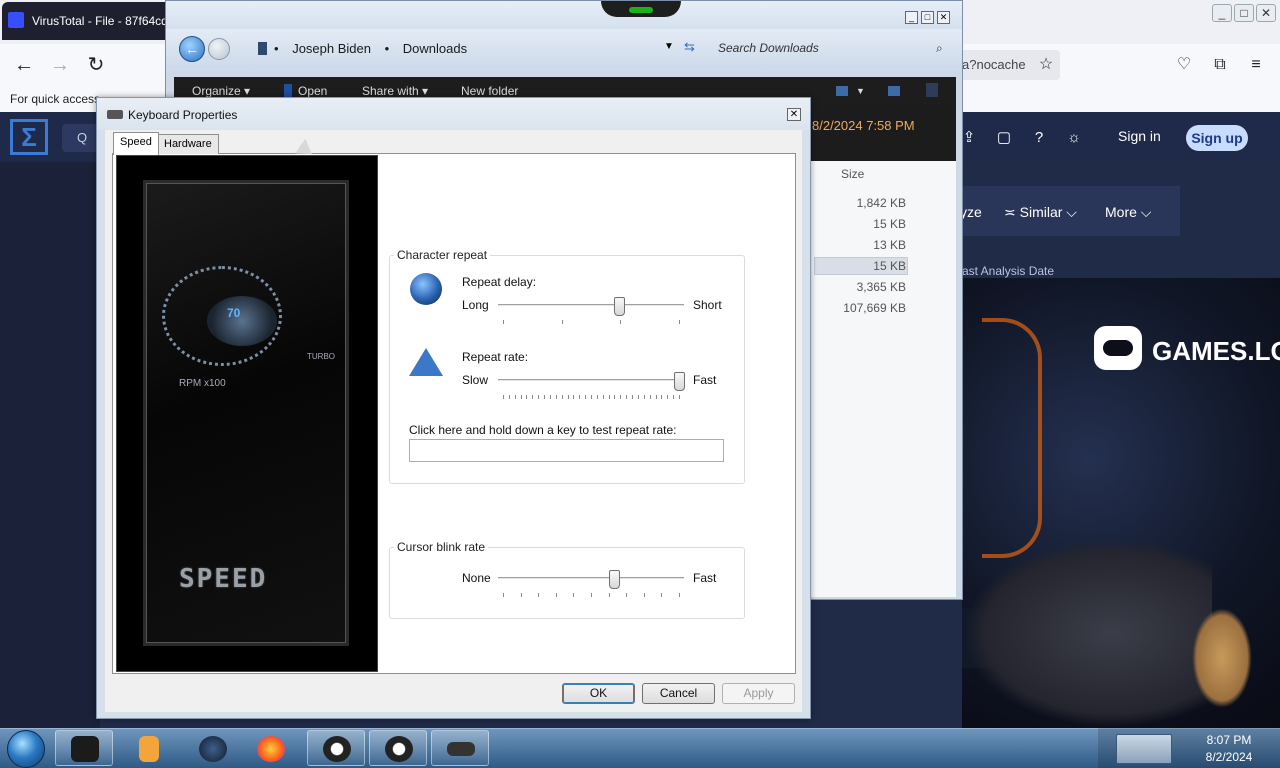  Describe the element at coordinates (136, 143) in the screenshot. I see `tab-speed: Speed` at that location.